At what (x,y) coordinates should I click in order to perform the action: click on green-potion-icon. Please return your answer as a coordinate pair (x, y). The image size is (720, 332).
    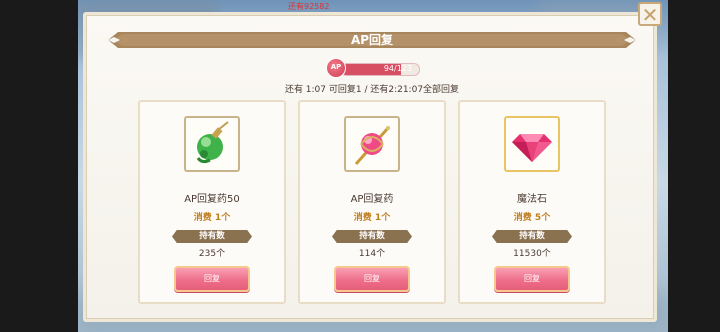
    Looking at the image, I should click on (212, 142).